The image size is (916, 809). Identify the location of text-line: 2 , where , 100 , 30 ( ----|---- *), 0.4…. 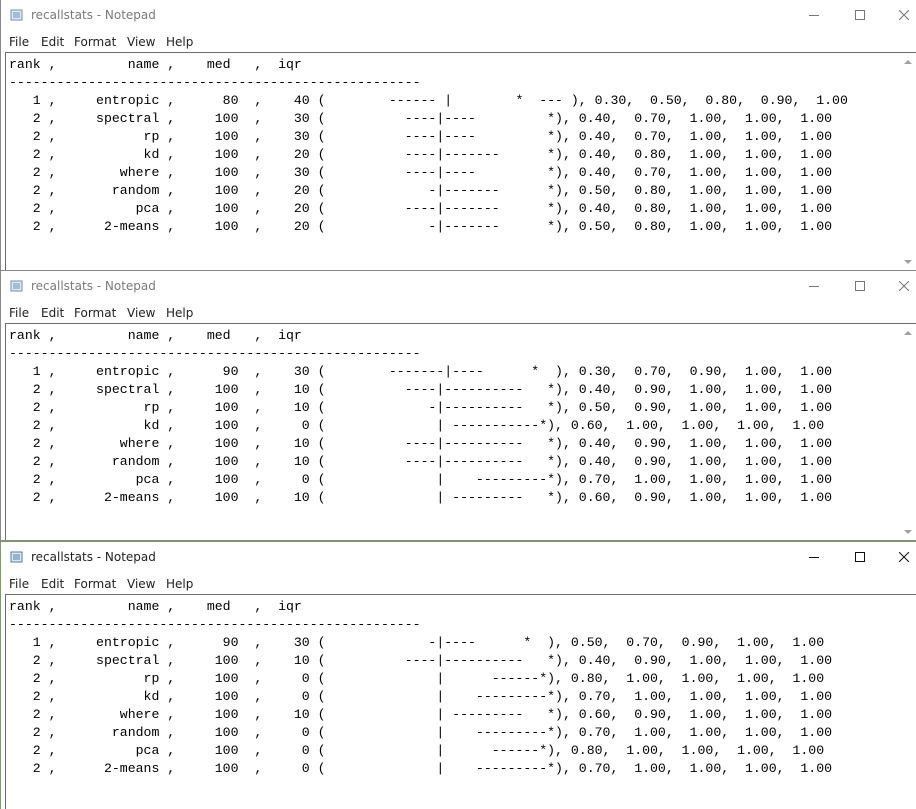
(421, 172).